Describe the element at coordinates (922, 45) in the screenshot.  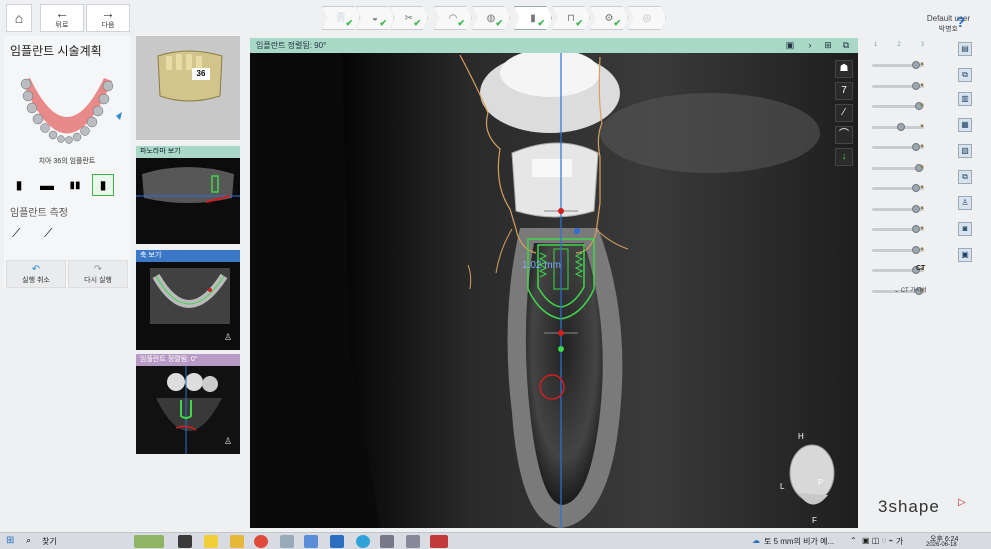
I see `tab-3: 3` at that location.